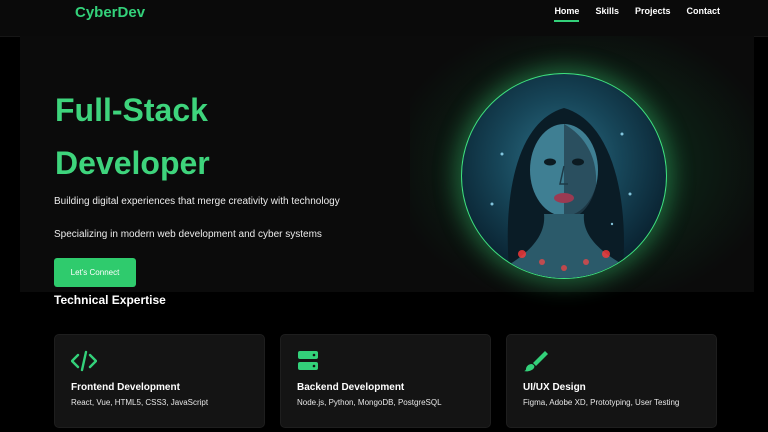  Describe the element at coordinates (567, 14) in the screenshot. I see `nav-link-home: Home` at that location.